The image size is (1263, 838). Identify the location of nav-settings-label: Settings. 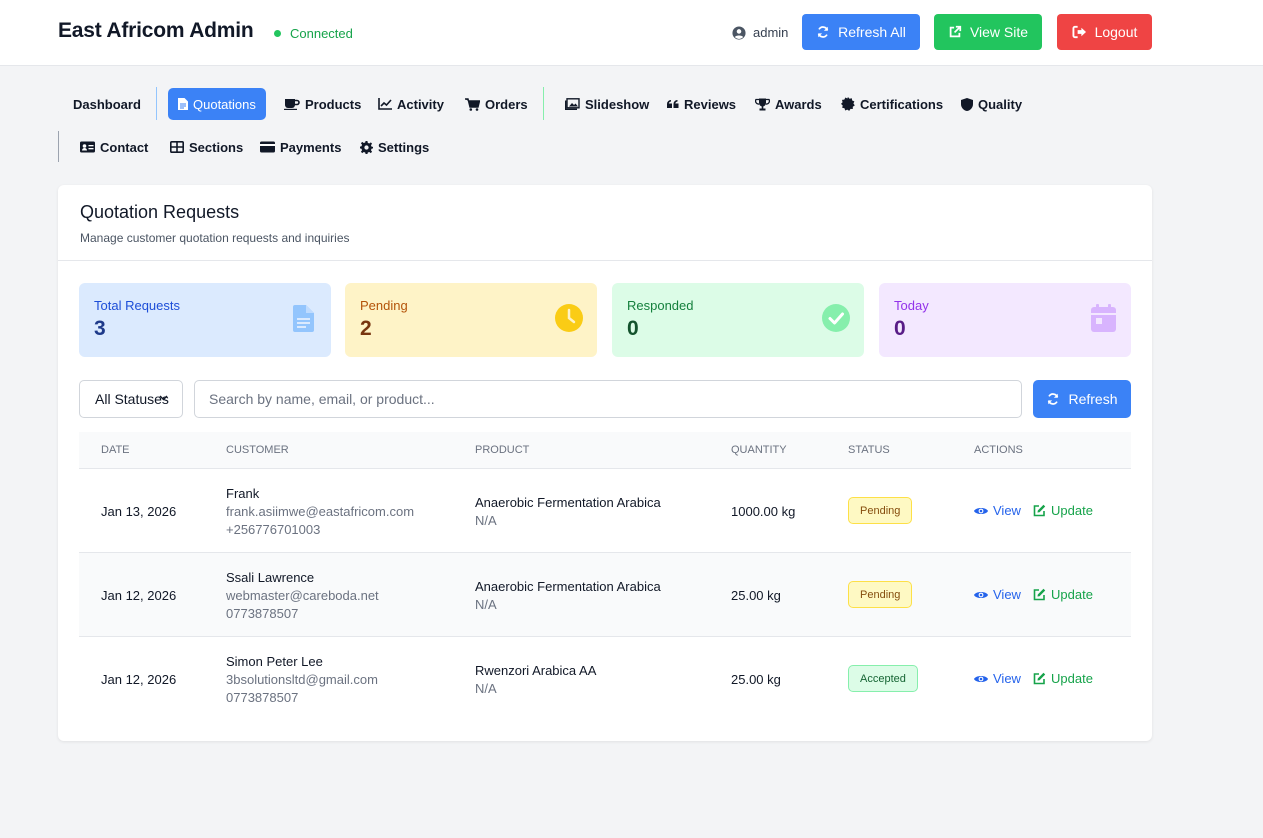
(404, 147).